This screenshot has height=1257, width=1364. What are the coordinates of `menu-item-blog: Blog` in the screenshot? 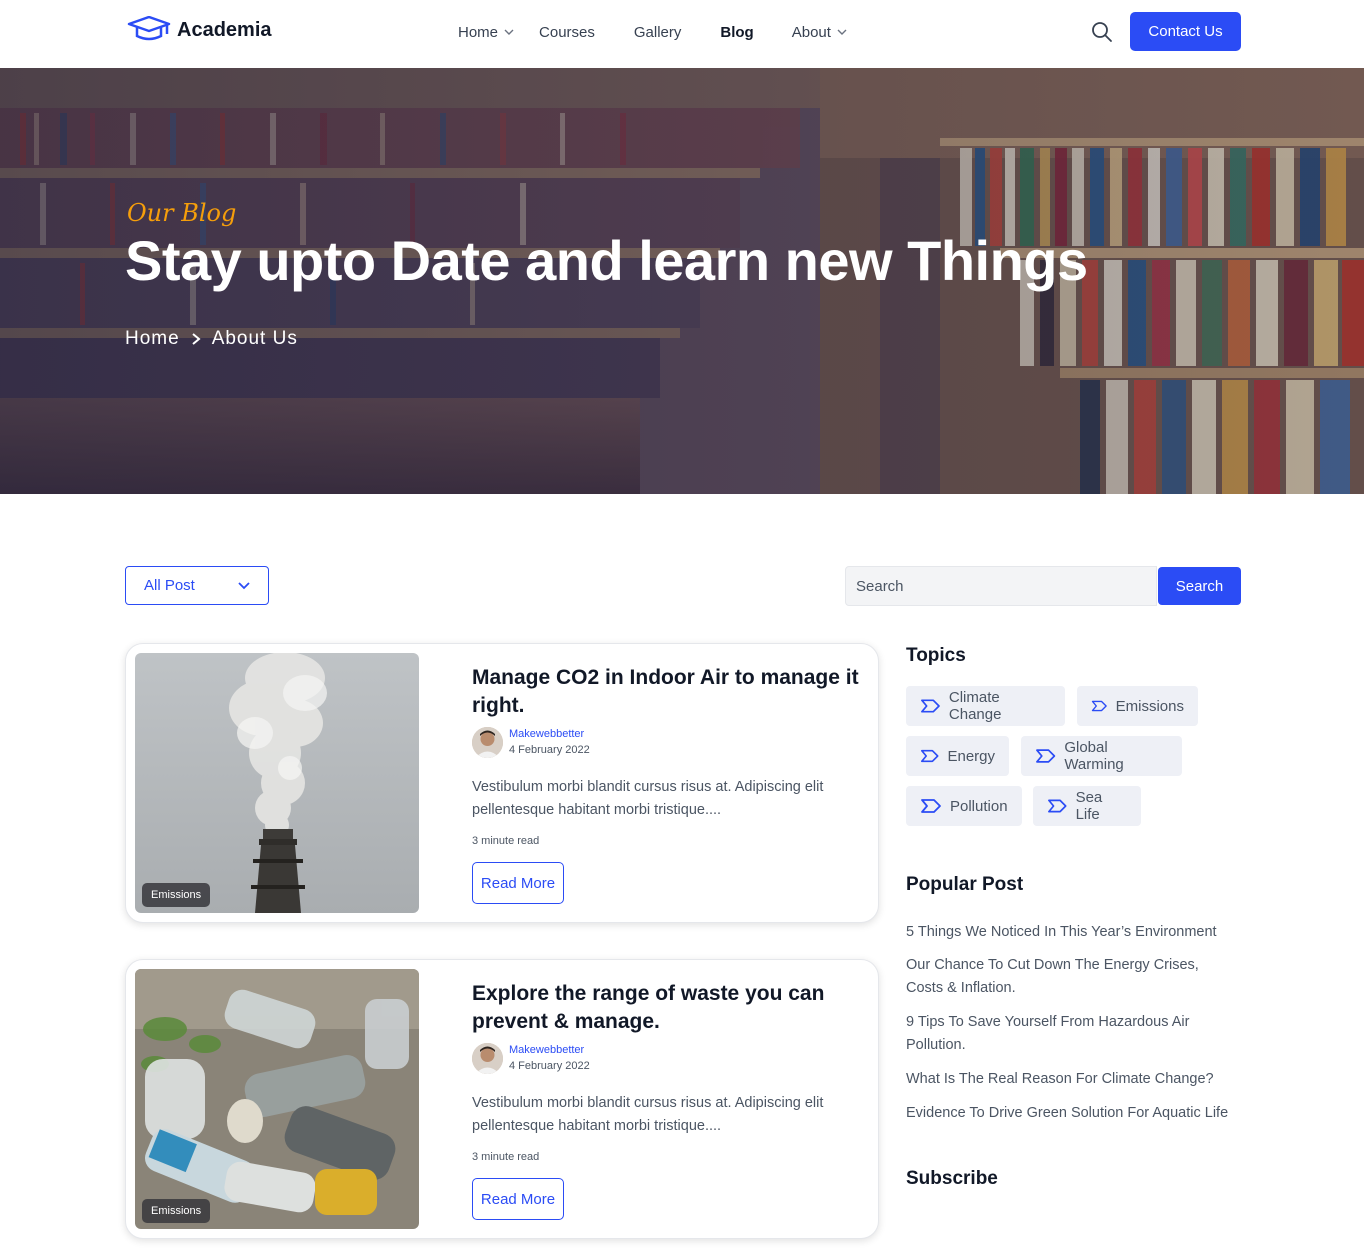 It's located at (736, 32).